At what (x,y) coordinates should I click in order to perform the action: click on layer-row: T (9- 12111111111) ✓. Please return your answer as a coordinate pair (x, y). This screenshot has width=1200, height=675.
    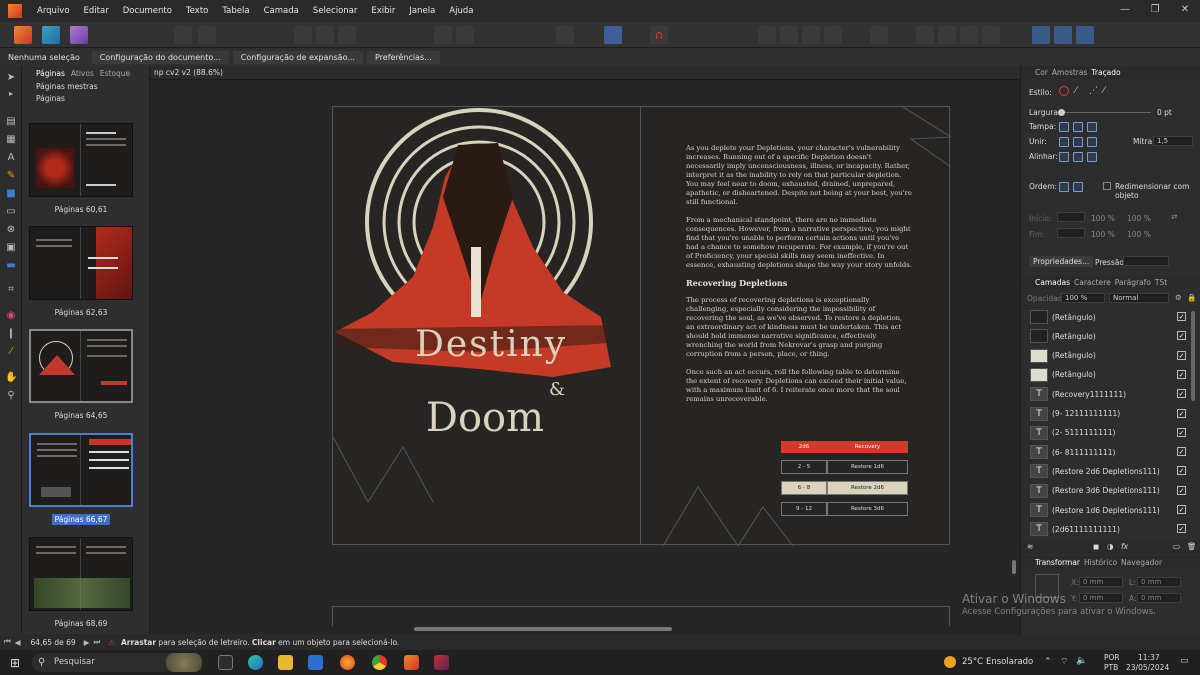
    Looking at the image, I should click on (1110, 414).